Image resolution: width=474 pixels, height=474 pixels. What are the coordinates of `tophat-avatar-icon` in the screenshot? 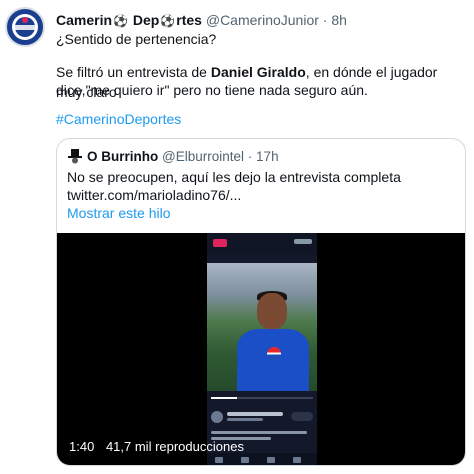 It's located at (75, 156).